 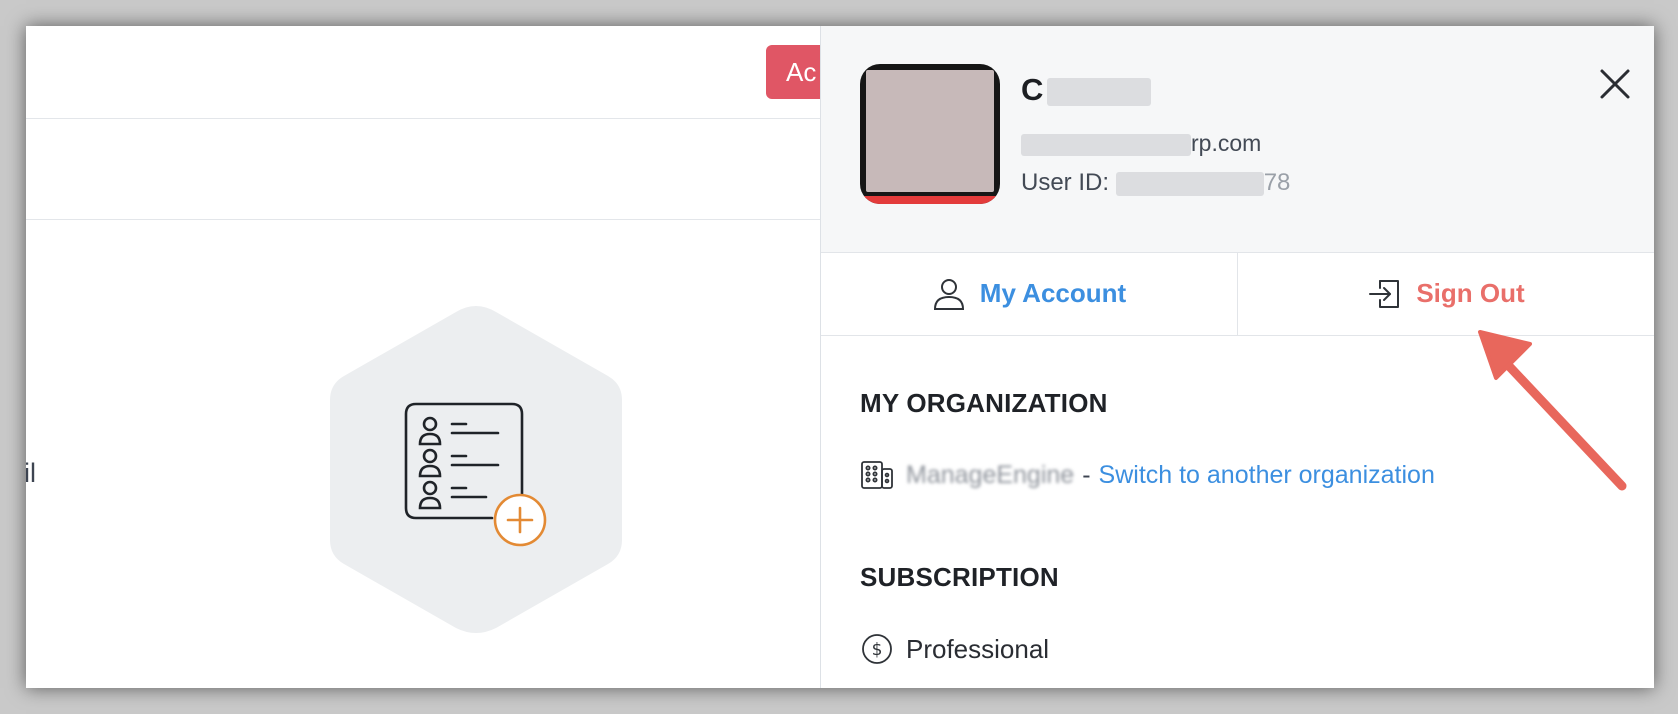 I want to click on user-id: User ID: 78, so click(x=1156, y=182).